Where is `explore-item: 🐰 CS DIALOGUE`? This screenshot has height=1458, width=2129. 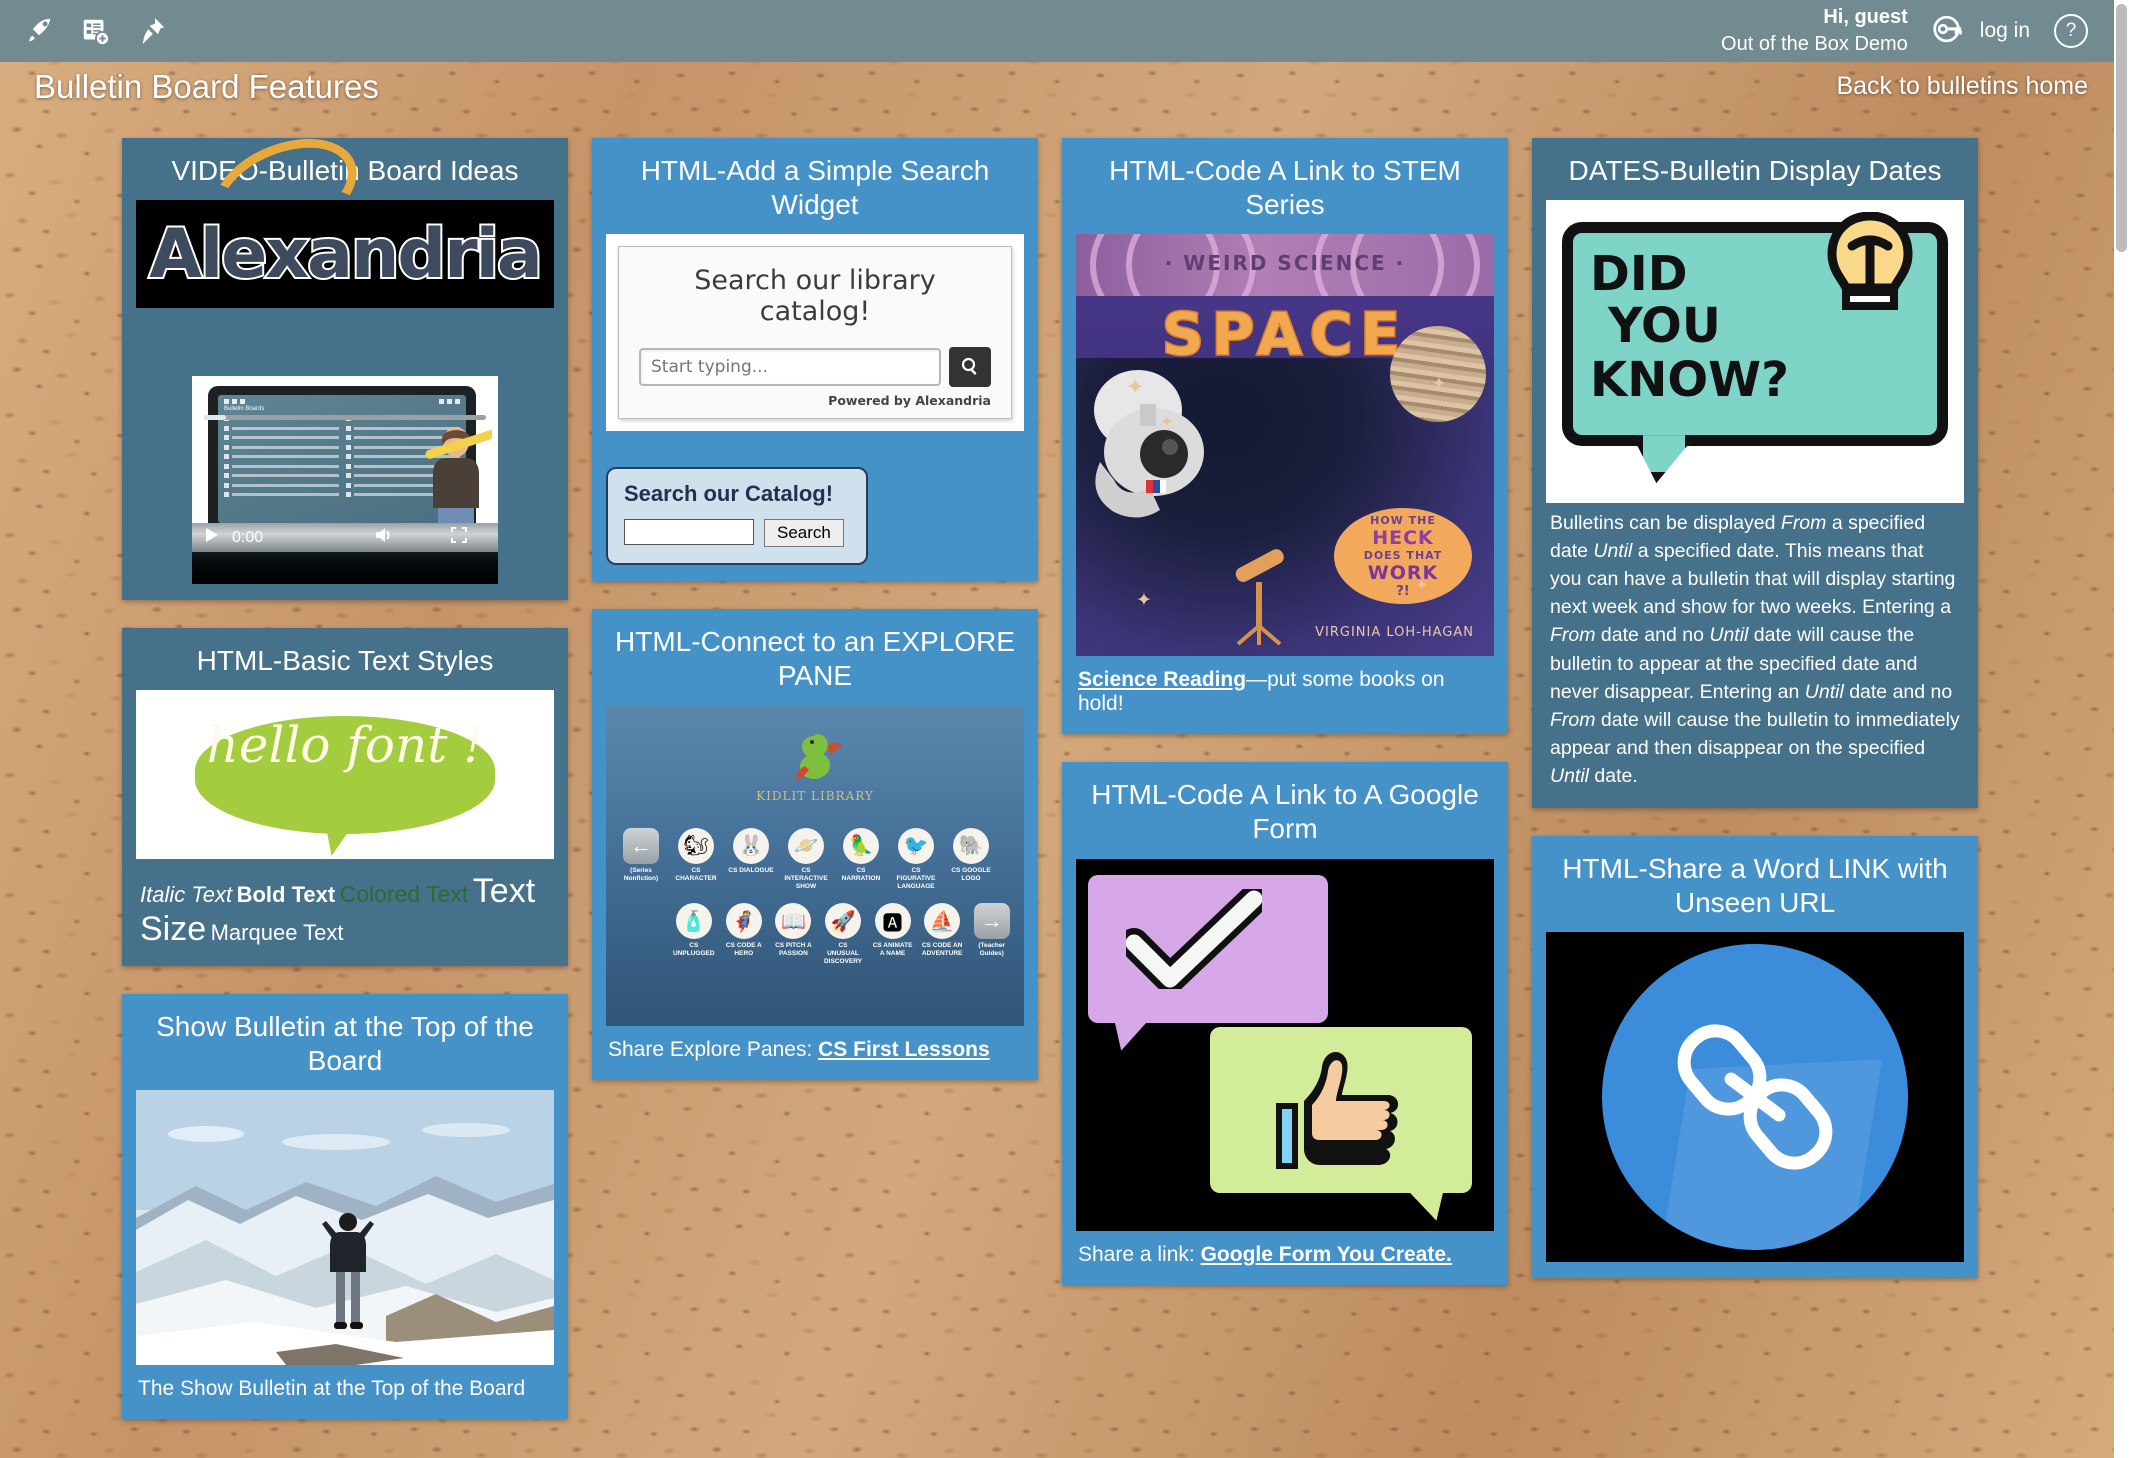
explore-item: 🐰 CS DIALOGUE is located at coordinates (751, 859).